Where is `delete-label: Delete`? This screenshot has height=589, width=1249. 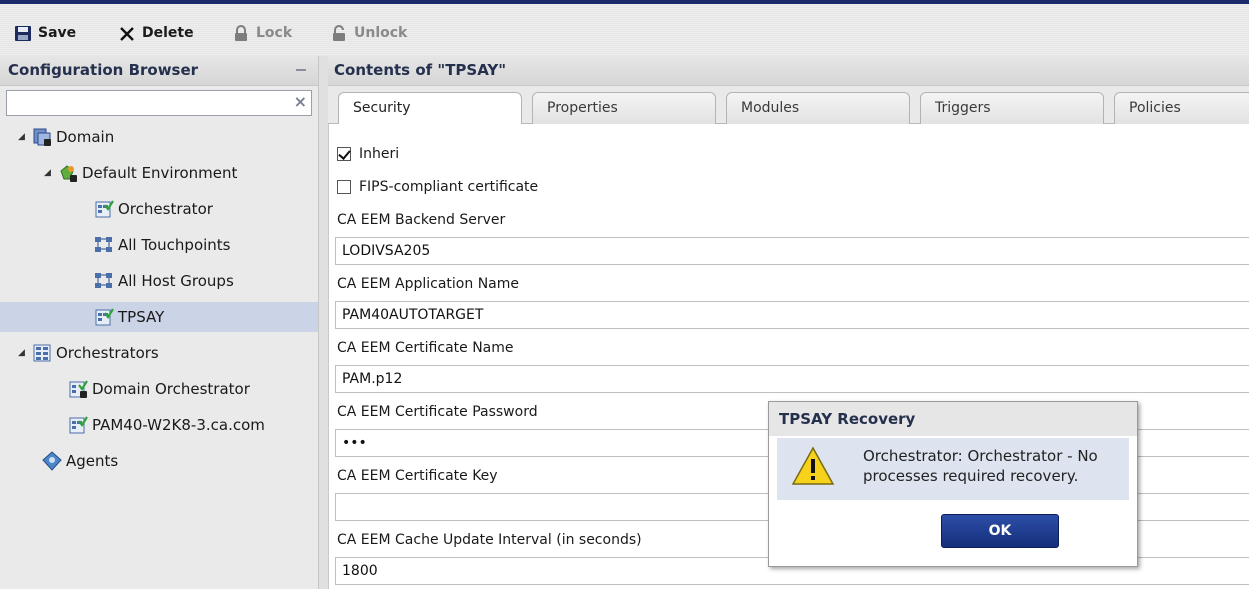
delete-label: Delete is located at coordinates (168, 33).